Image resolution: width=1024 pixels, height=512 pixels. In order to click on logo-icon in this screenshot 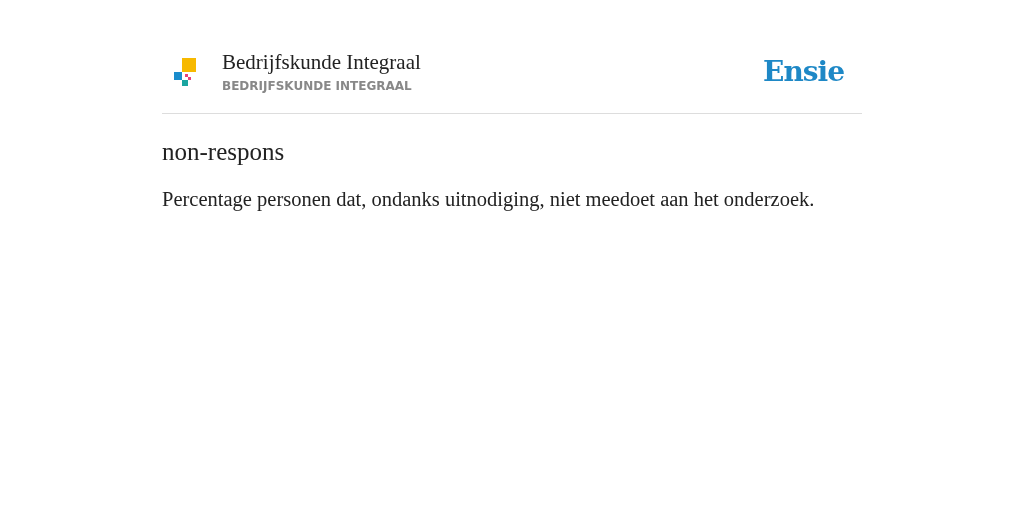, I will do `click(185, 71)`.